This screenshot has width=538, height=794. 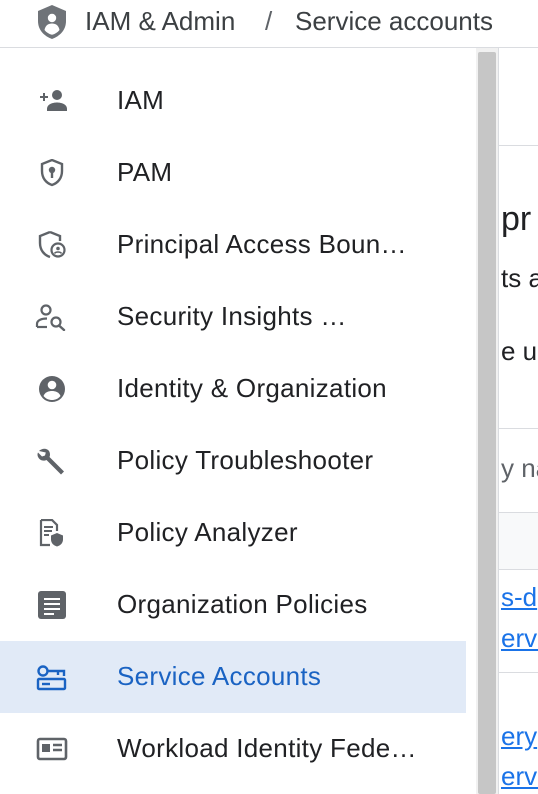 What do you see at coordinates (52, 245) in the screenshot?
I see `shield-person-icon` at bounding box center [52, 245].